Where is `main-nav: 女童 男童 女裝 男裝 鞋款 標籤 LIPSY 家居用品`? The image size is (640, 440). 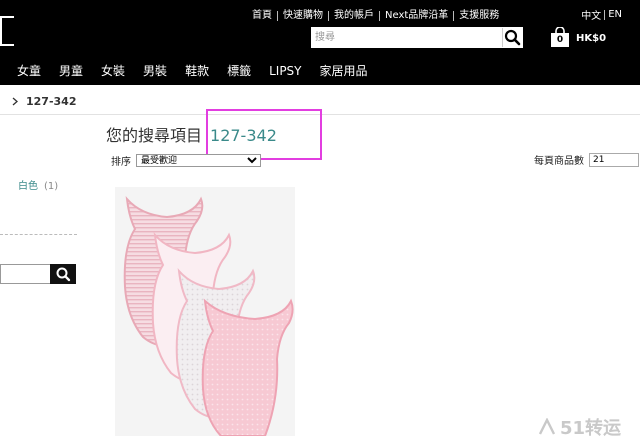 main-nav: 女童 男童 女裝 男裝 鞋款 標籤 LIPSY 家居用品 is located at coordinates (192, 71).